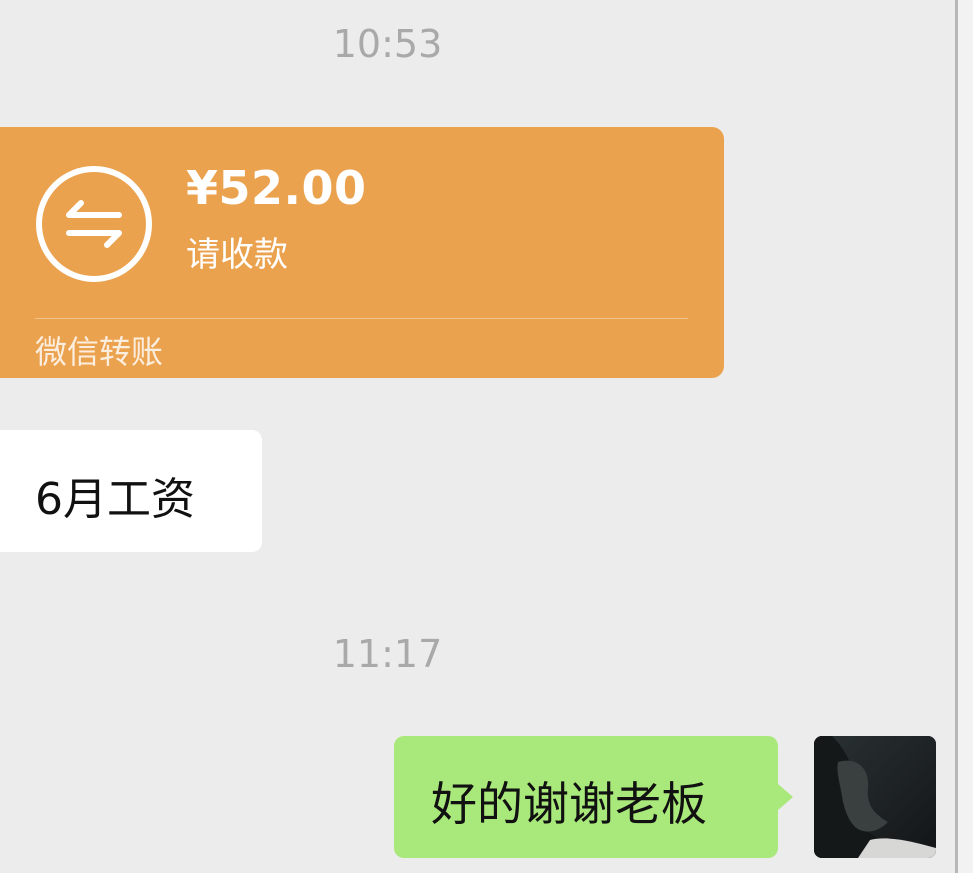  What do you see at coordinates (276, 188) in the screenshot?
I see `transfer-amount: ¥52.00` at bounding box center [276, 188].